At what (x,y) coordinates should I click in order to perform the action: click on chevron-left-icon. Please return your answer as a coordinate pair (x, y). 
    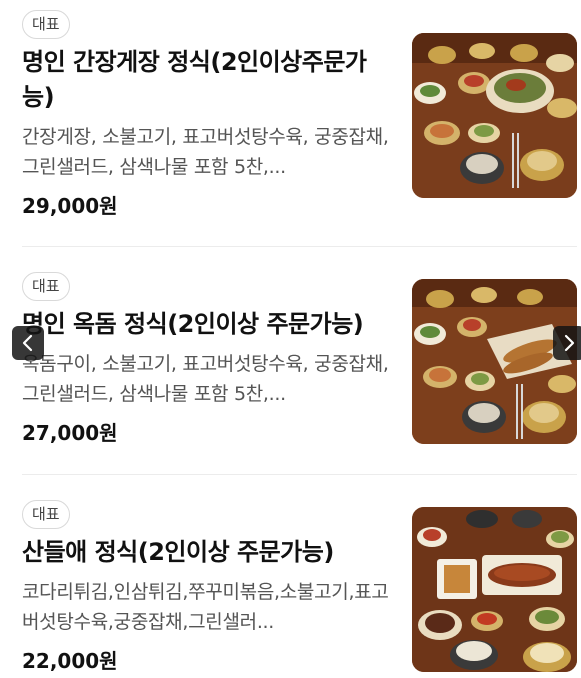
    Looking at the image, I should click on (27, 343).